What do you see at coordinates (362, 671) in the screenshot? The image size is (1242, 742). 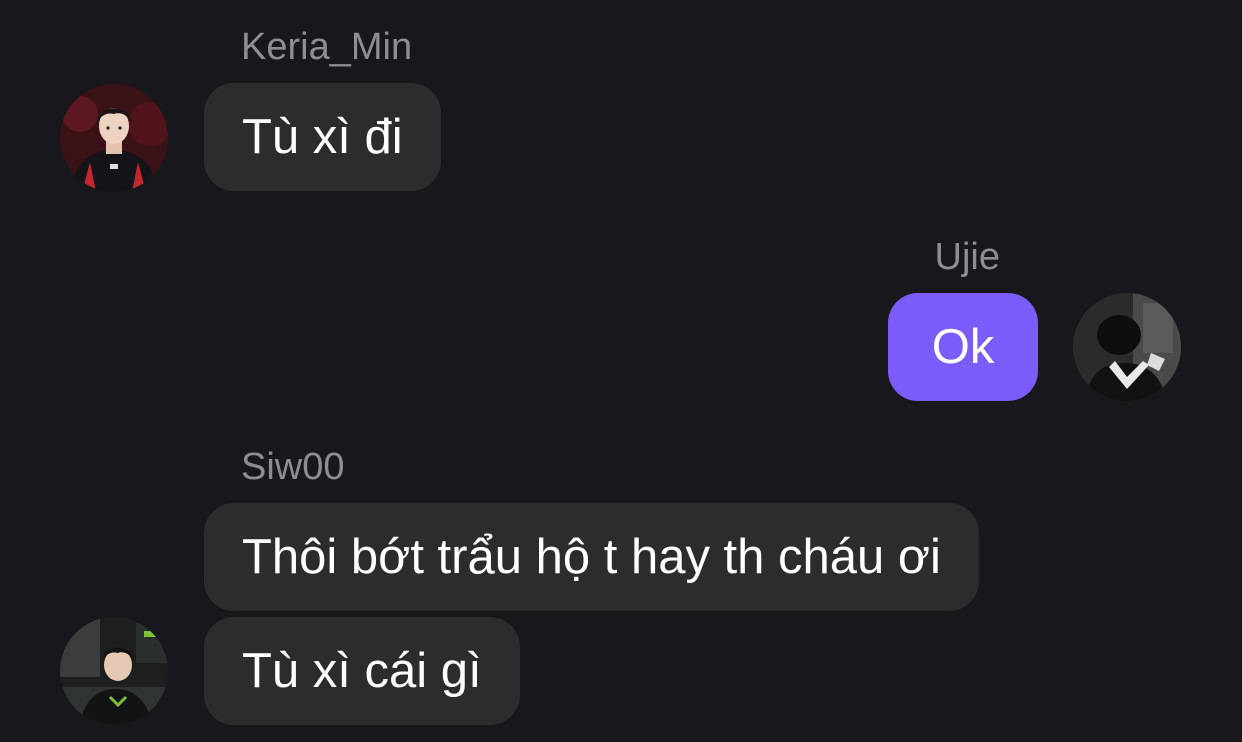 I see `message-bubble-incoming: Tù xì cái gì` at bounding box center [362, 671].